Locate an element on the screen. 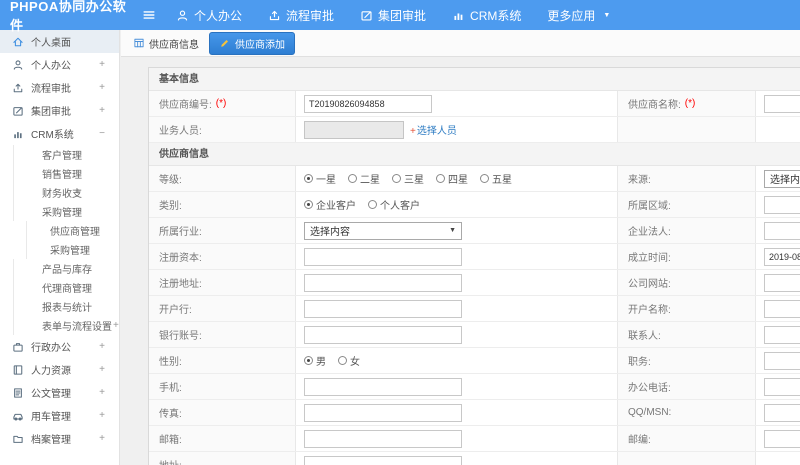 The height and width of the screenshot is (465, 800). account-name-input is located at coordinates (782, 308).